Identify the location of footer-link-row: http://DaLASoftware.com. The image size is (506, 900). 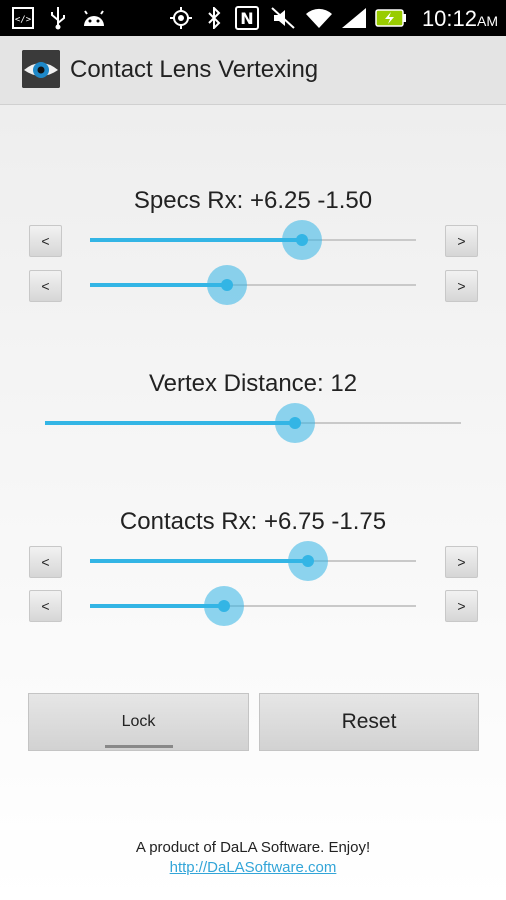
(253, 867).